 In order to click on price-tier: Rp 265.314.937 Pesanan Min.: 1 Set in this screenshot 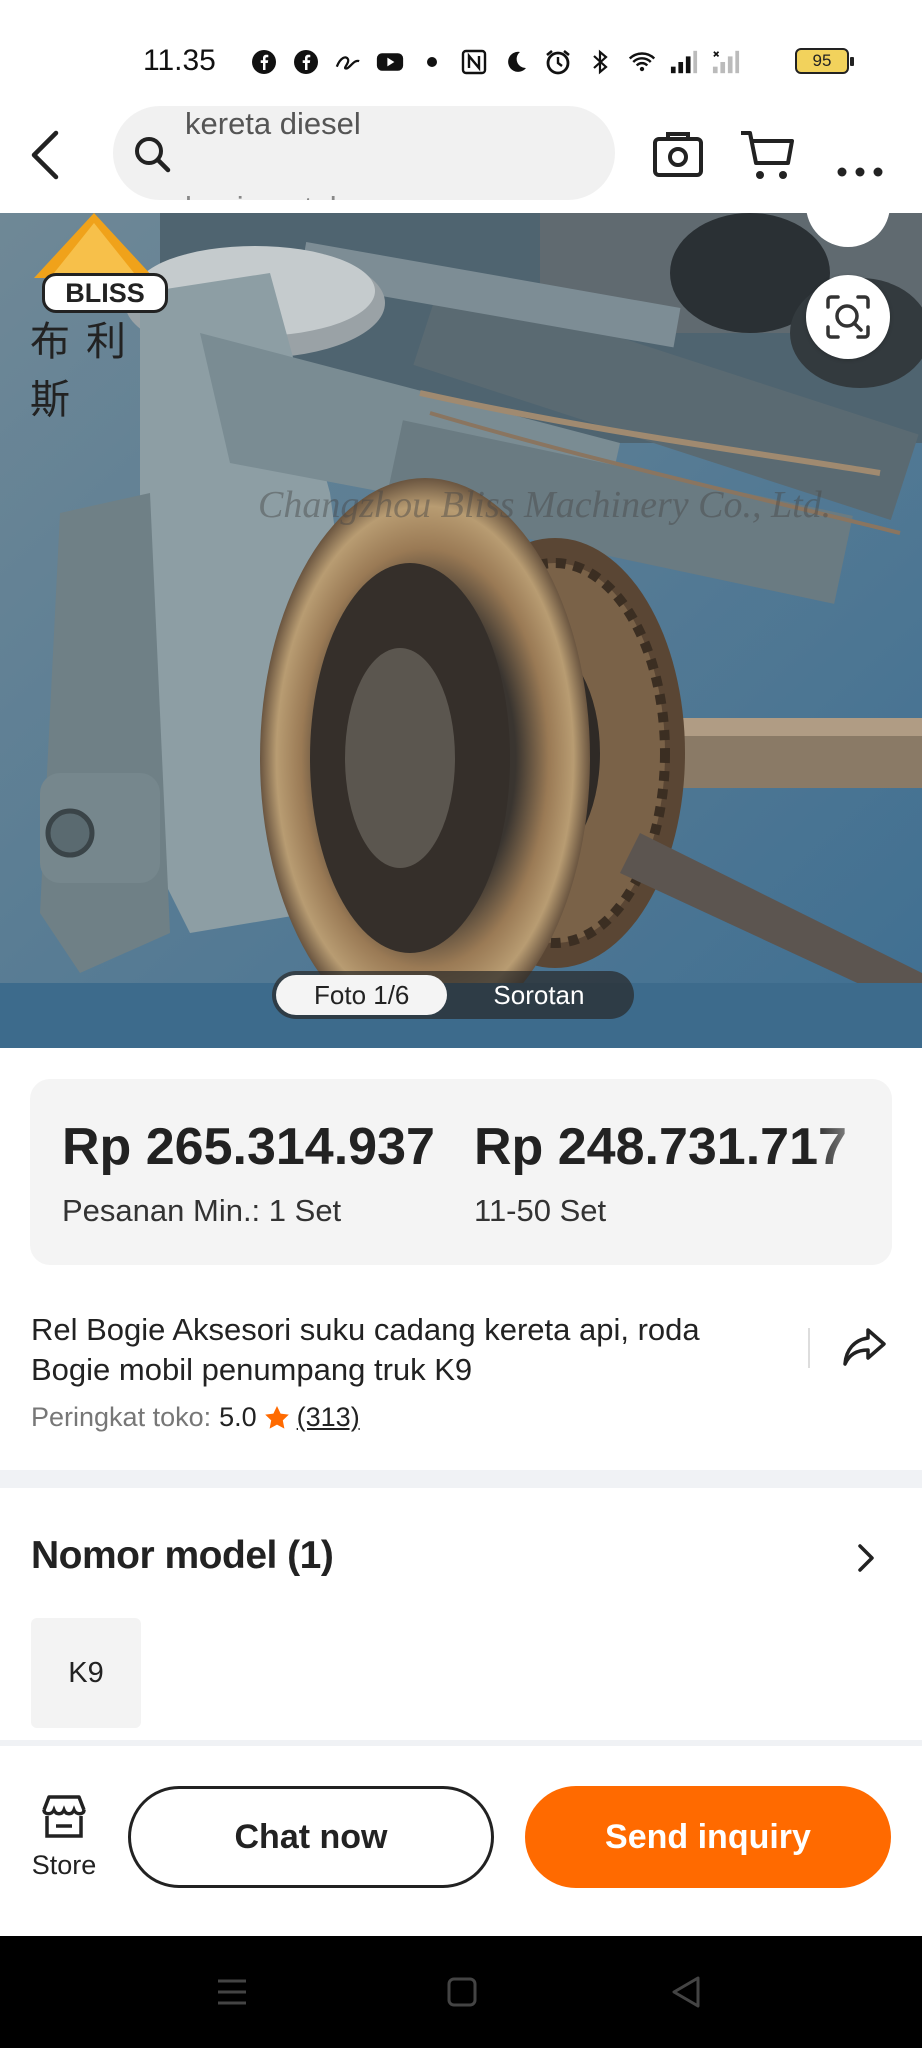, I will do `click(248, 1173)`.